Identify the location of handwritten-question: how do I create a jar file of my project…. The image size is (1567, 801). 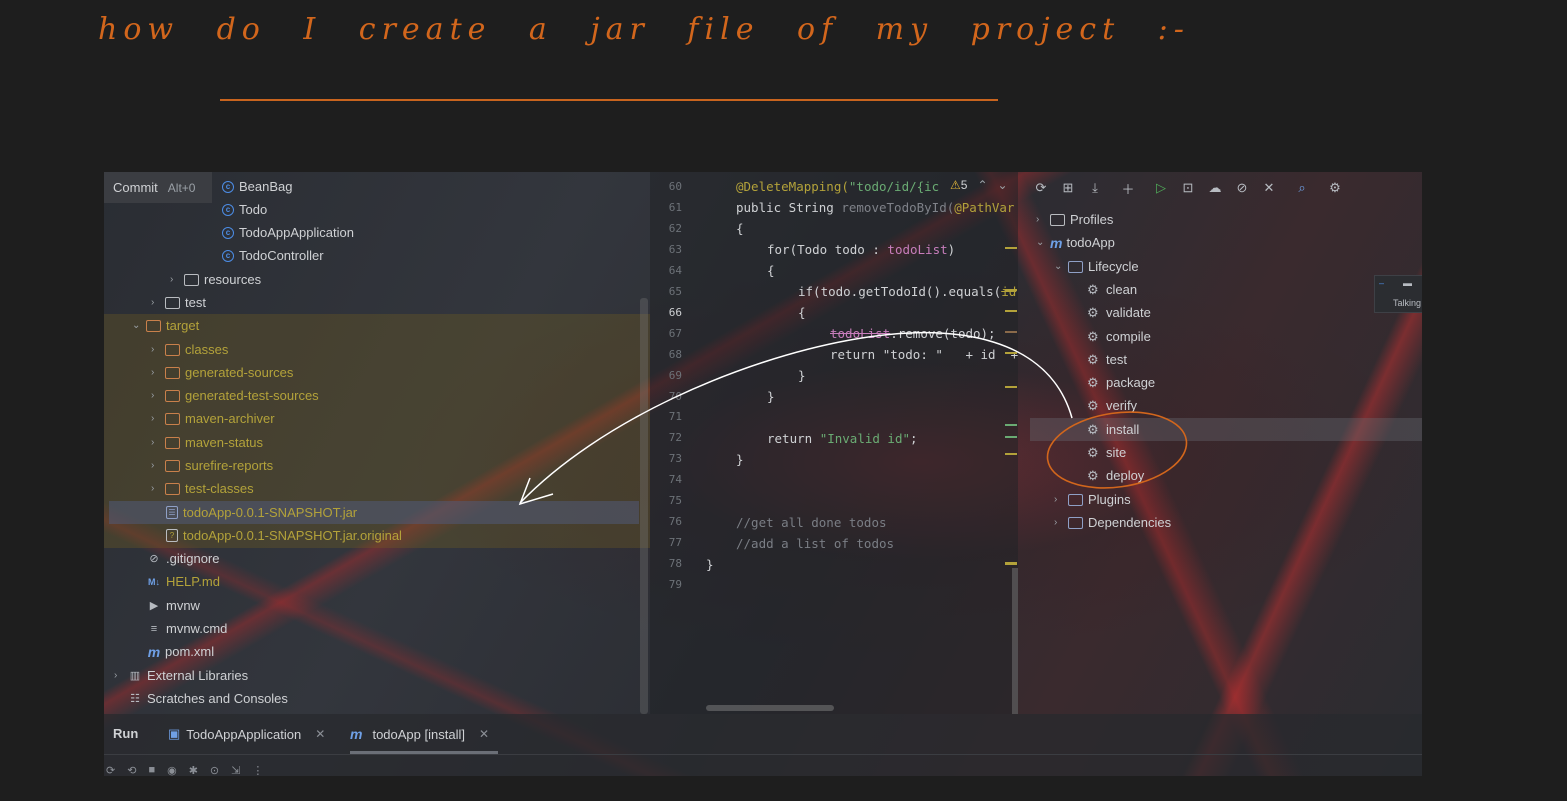
(644, 29).